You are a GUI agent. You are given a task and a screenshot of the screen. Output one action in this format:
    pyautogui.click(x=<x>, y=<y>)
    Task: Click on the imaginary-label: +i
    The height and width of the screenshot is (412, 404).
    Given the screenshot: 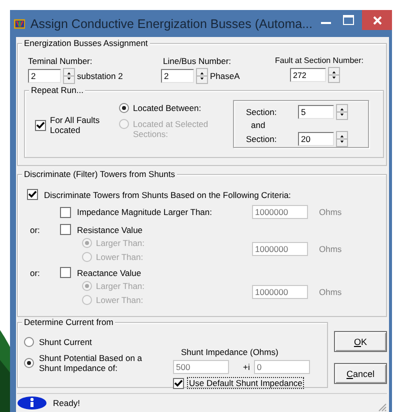 What is the action you would take?
    pyautogui.click(x=246, y=367)
    